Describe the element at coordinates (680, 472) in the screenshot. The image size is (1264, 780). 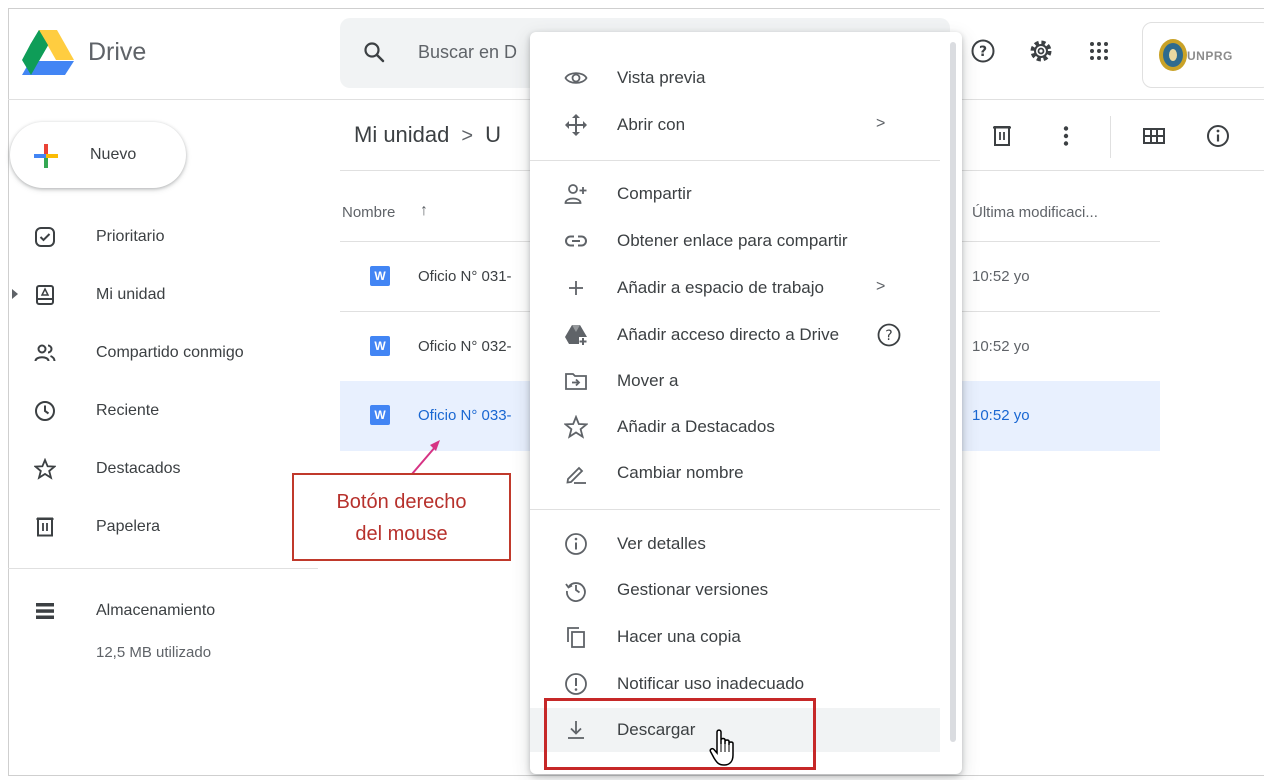
I see `menu-item-label: Cambiar nombre` at that location.